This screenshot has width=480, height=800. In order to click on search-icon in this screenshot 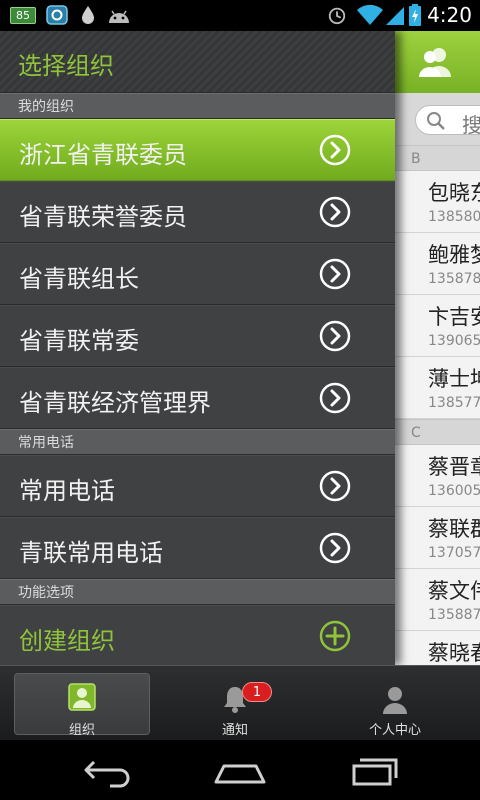, I will do `click(436, 121)`.